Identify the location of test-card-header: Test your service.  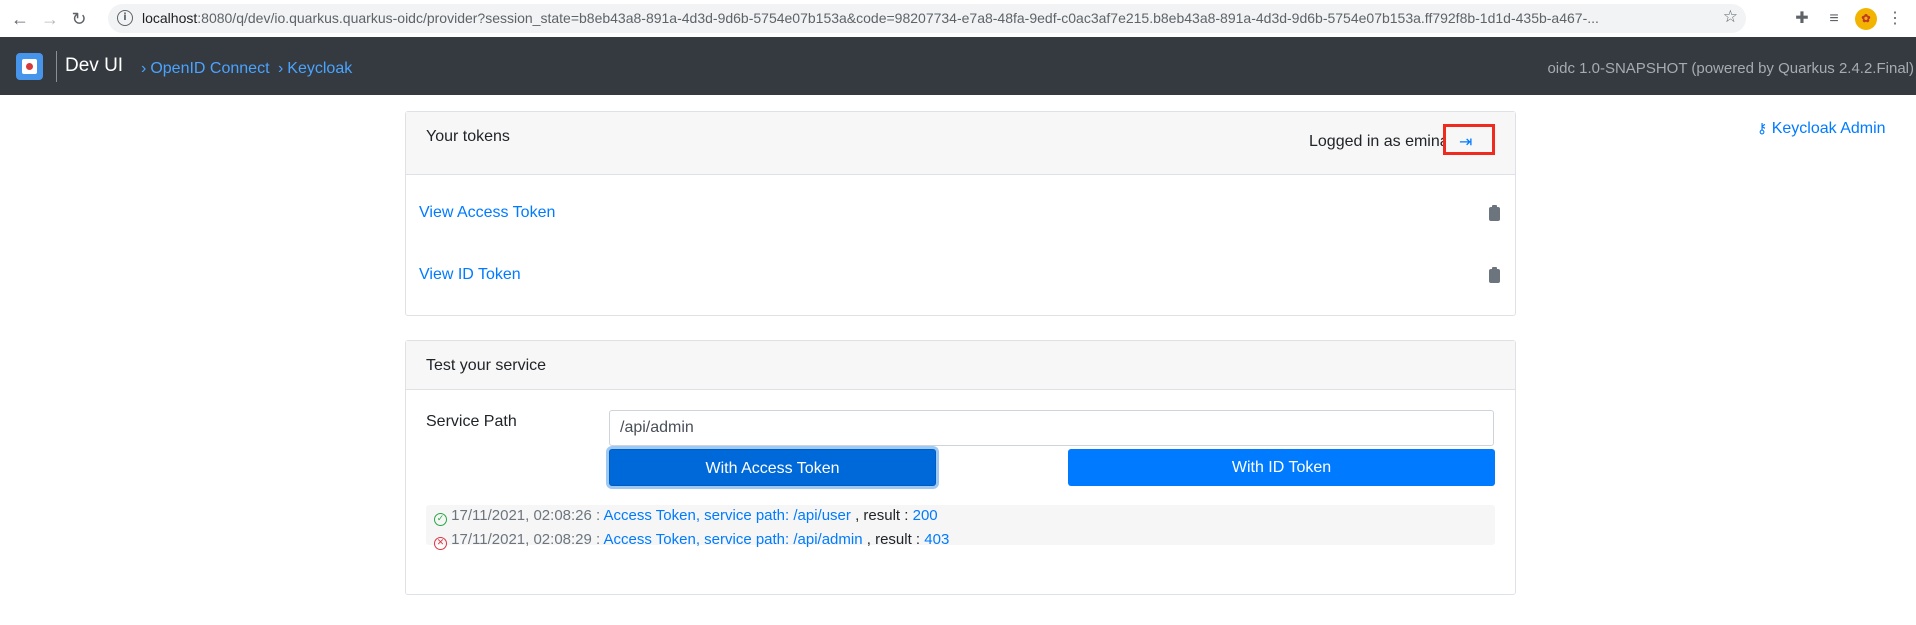
(960, 365).